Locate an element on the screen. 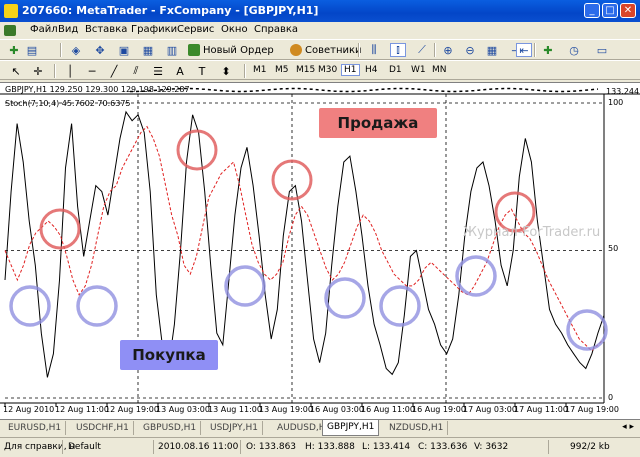 This screenshot has width=640, height=457. chart-shift-icon: ⇤ is located at coordinates (524, 50).